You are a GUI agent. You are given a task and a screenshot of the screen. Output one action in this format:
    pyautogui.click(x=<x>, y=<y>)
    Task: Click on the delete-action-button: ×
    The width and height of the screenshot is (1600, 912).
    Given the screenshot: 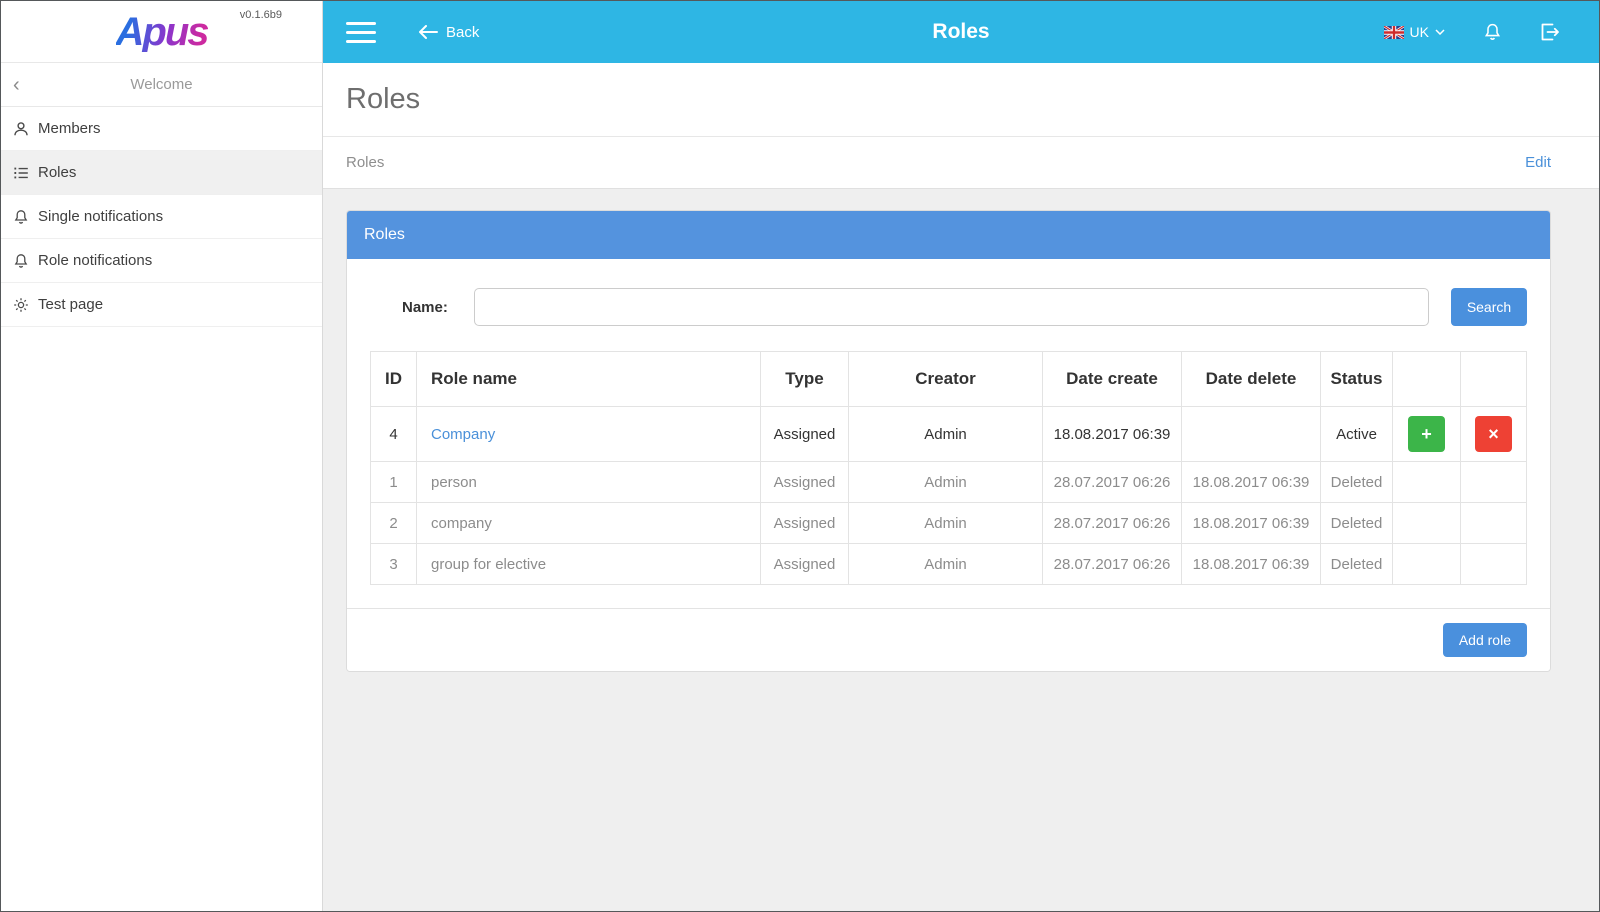 What is the action you would take?
    pyautogui.click(x=1493, y=434)
    